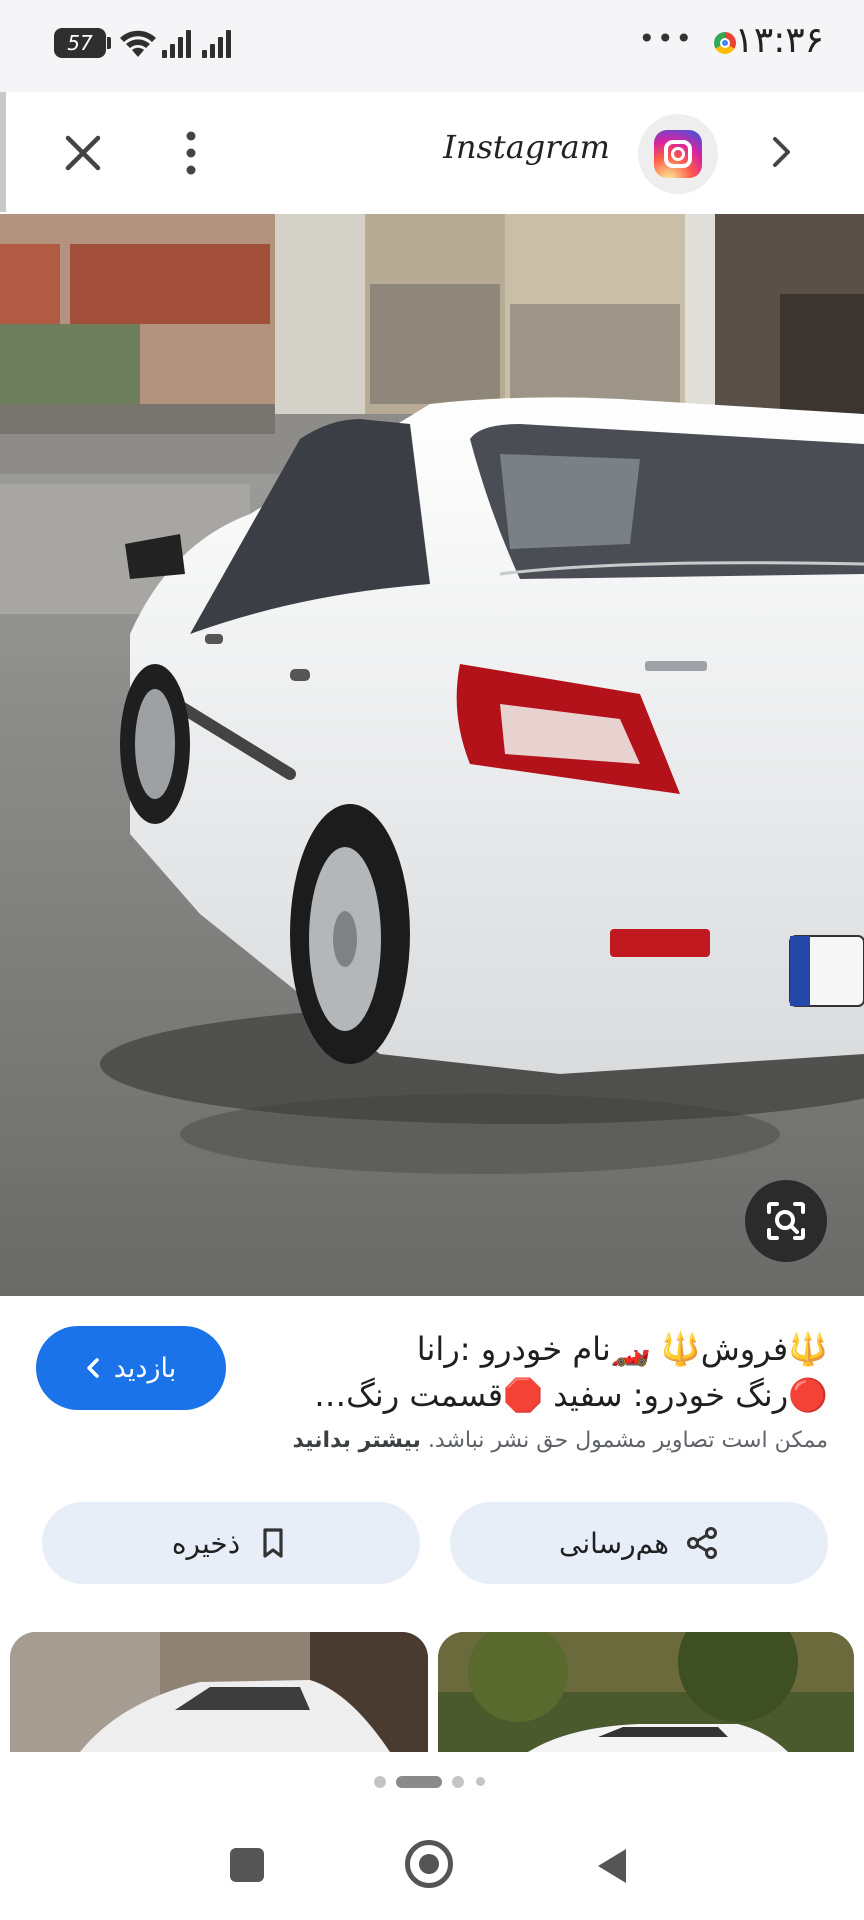 Image resolution: width=864 pixels, height=1920 pixels. I want to click on save-label: ذخیره, so click(206, 1543).